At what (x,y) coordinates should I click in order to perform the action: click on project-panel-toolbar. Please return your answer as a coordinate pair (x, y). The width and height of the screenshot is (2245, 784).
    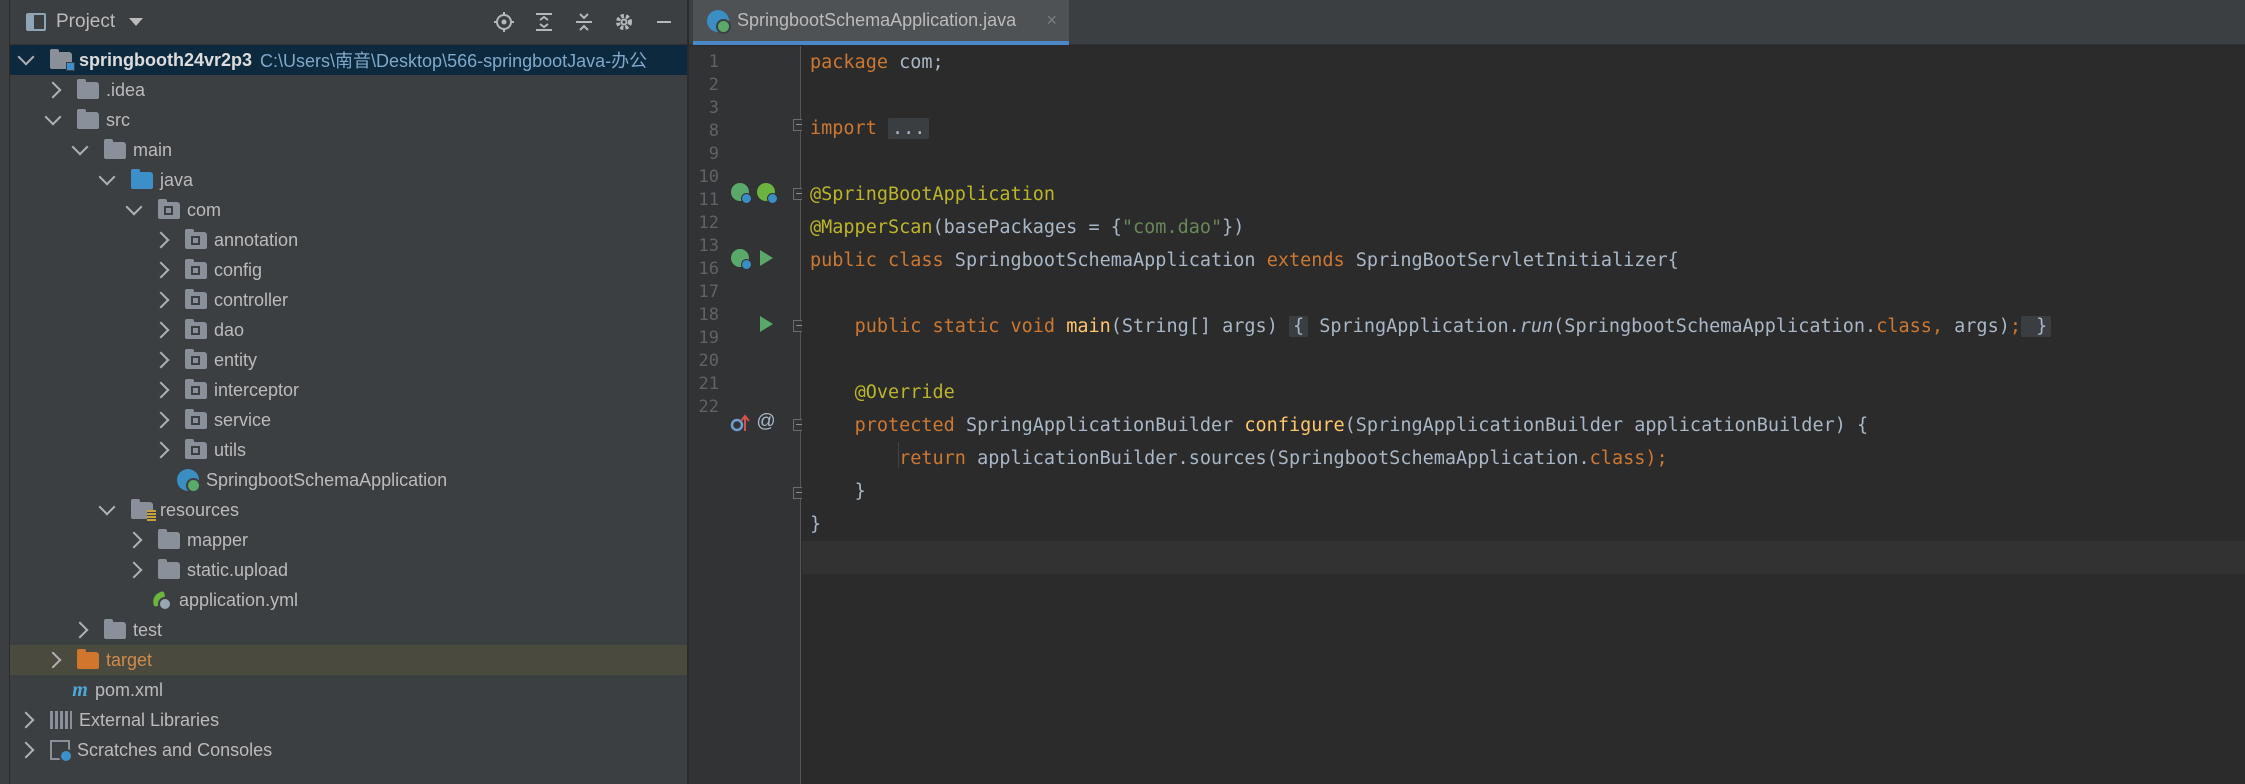
    Looking at the image, I should click on (584, 22).